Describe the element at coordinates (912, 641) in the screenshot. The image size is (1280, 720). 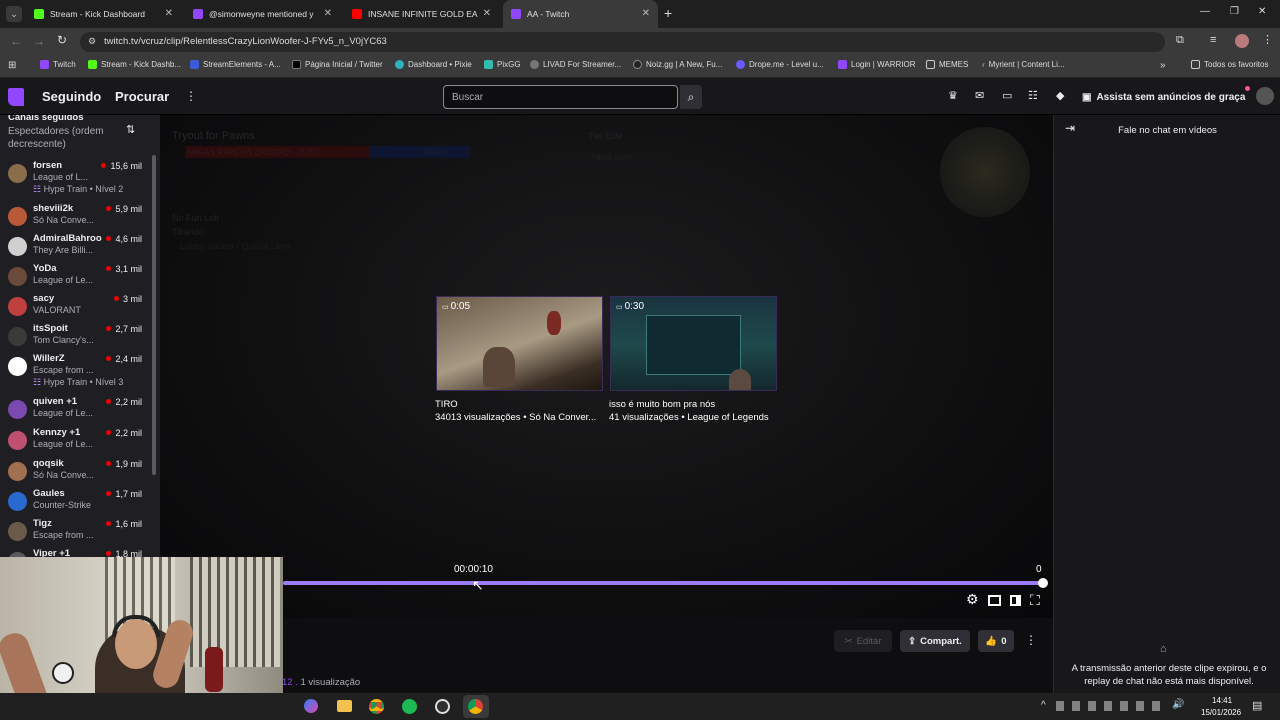
I see `share-icon: ⇪` at that location.